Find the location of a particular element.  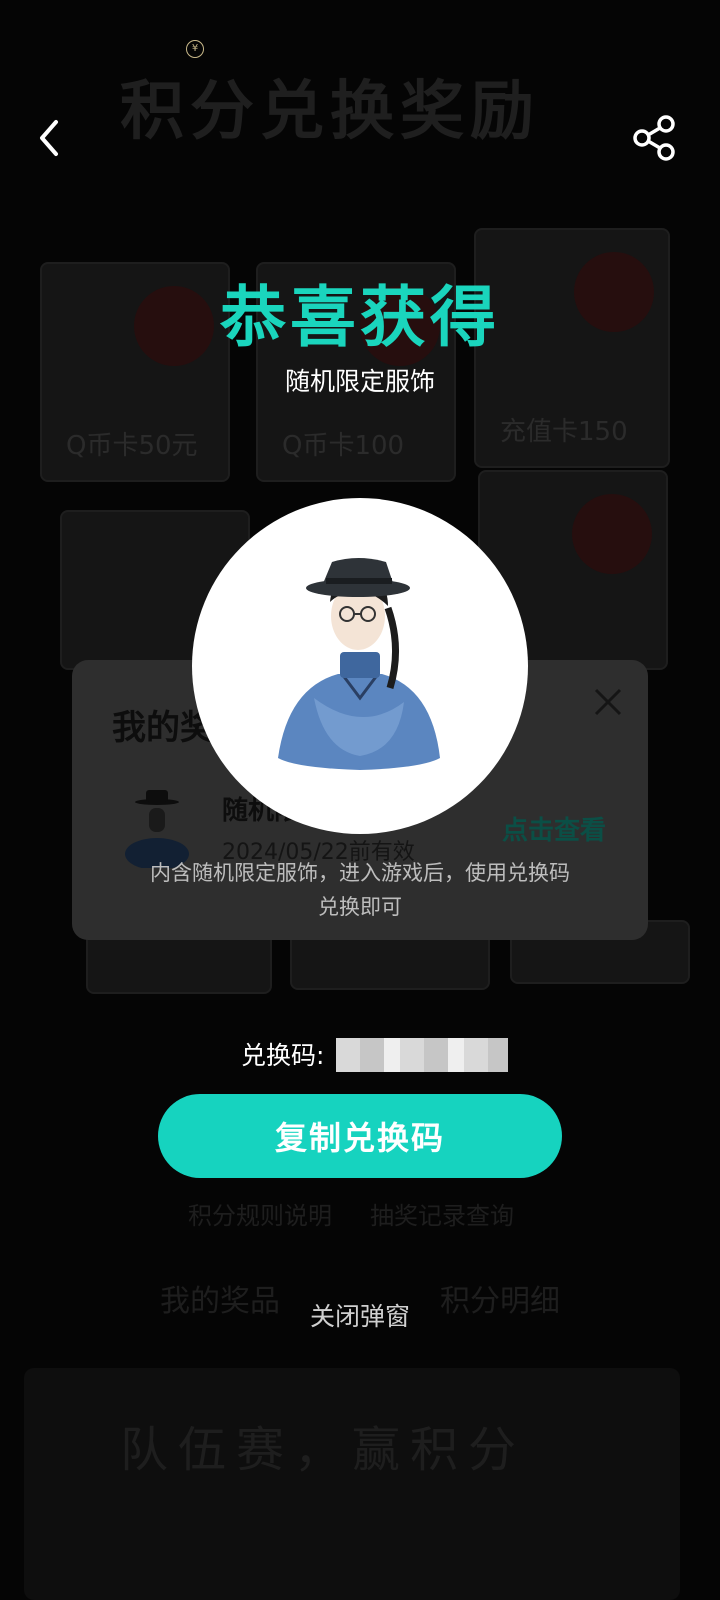

background-header-title: 积分兑换奖励 is located at coordinates (330, 111).